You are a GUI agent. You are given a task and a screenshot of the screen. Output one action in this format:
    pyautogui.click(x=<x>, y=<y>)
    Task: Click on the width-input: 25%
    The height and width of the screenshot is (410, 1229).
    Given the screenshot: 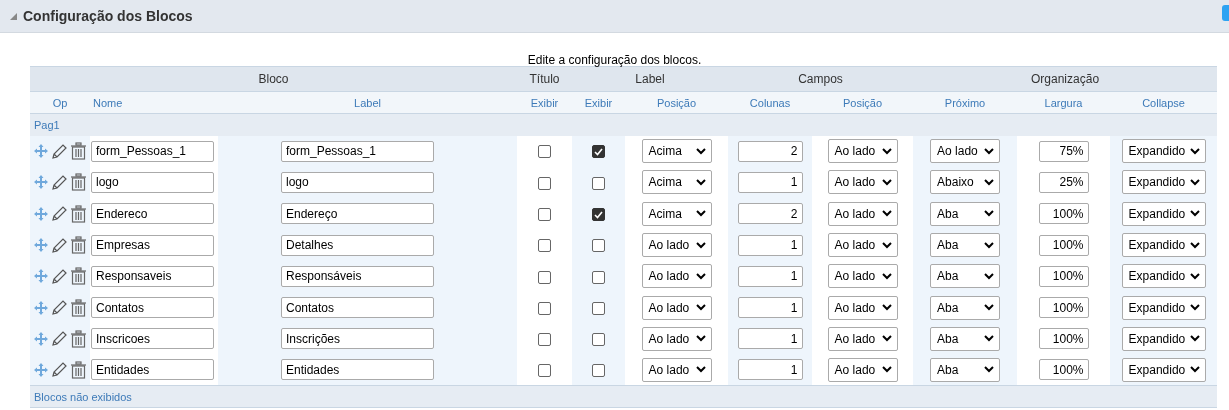 What is the action you would take?
    pyautogui.click(x=1063, y=182)
    